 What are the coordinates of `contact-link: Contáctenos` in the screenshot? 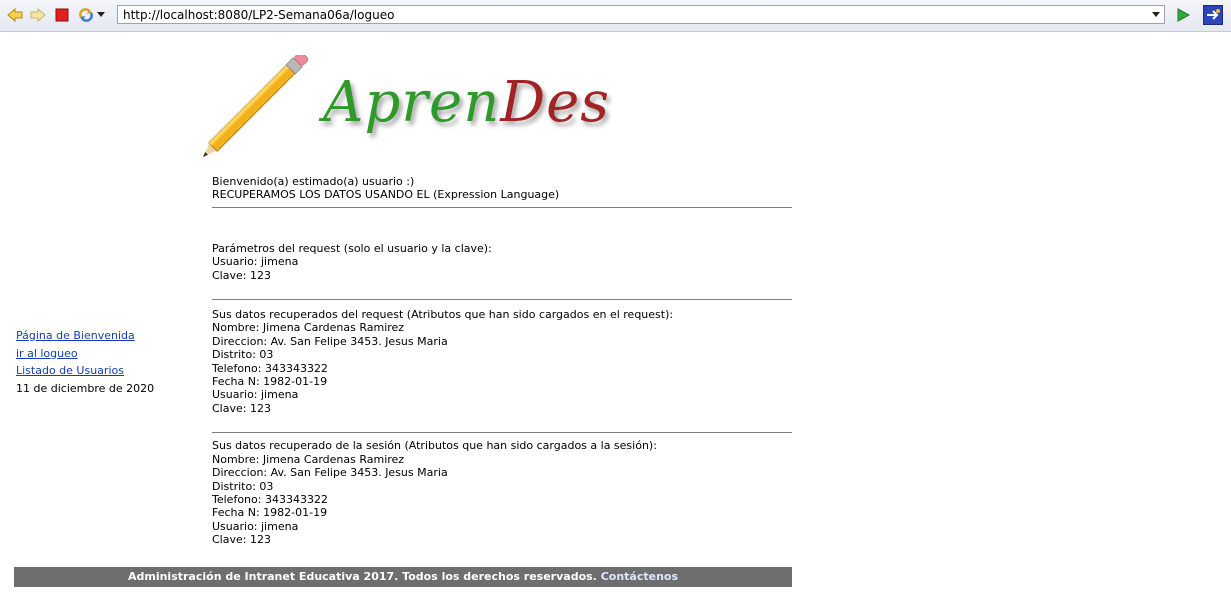 It's located at (639, 576).